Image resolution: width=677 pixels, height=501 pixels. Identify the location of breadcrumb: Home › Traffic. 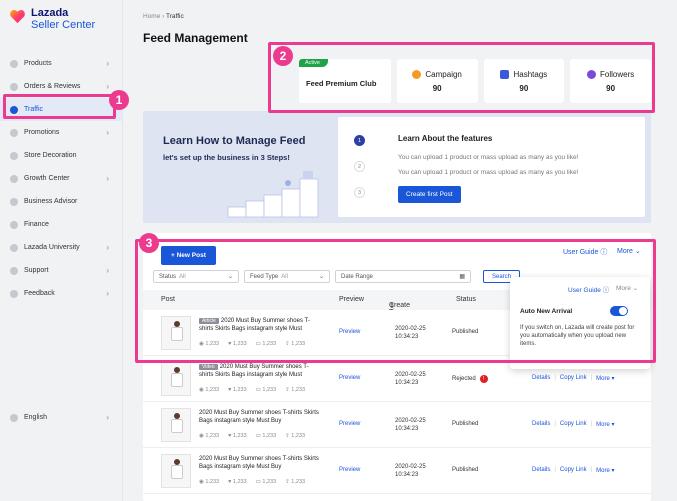
(163, 16).